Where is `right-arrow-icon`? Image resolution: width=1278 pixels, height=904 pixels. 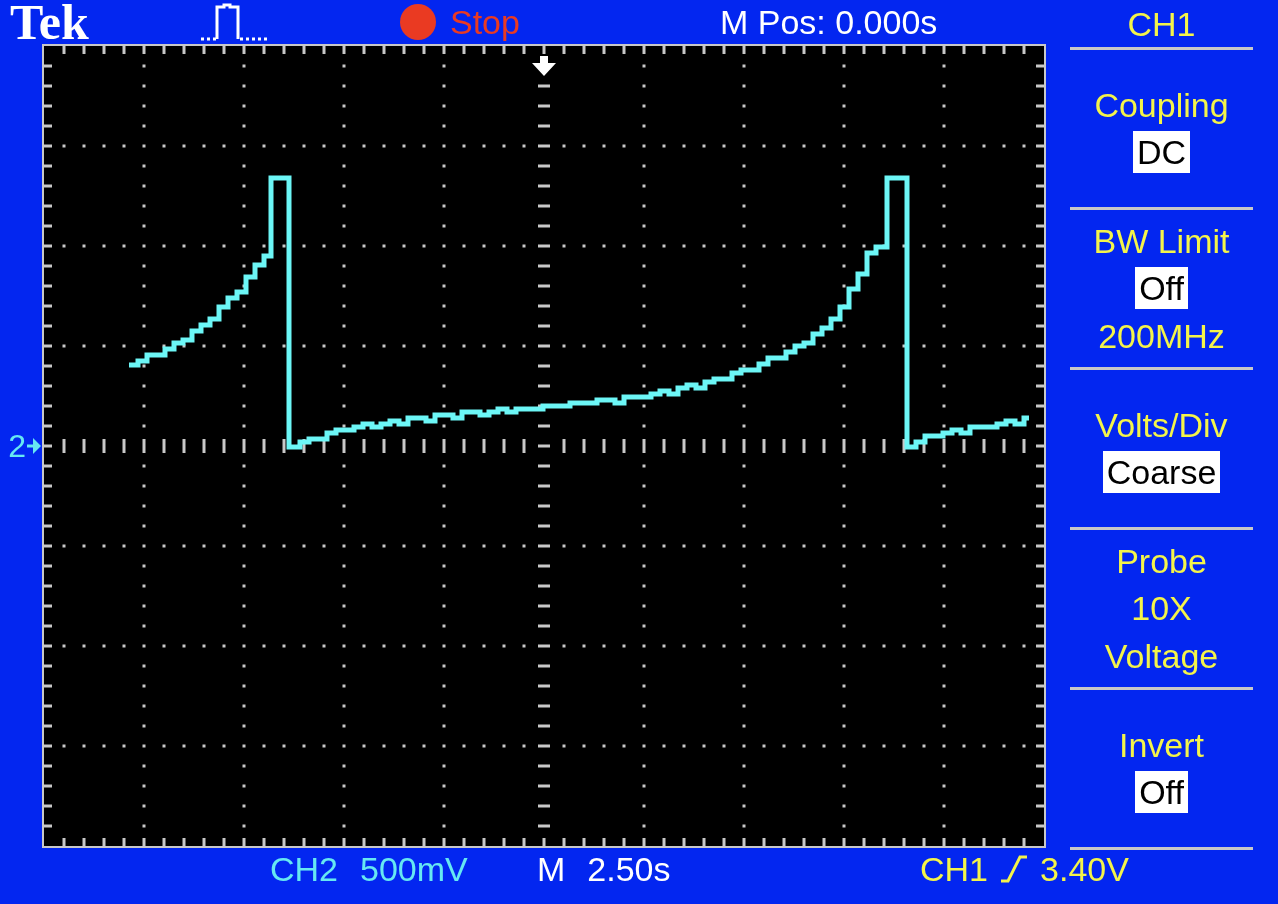
right-arrow-icon is located at coordinates (34, 446).